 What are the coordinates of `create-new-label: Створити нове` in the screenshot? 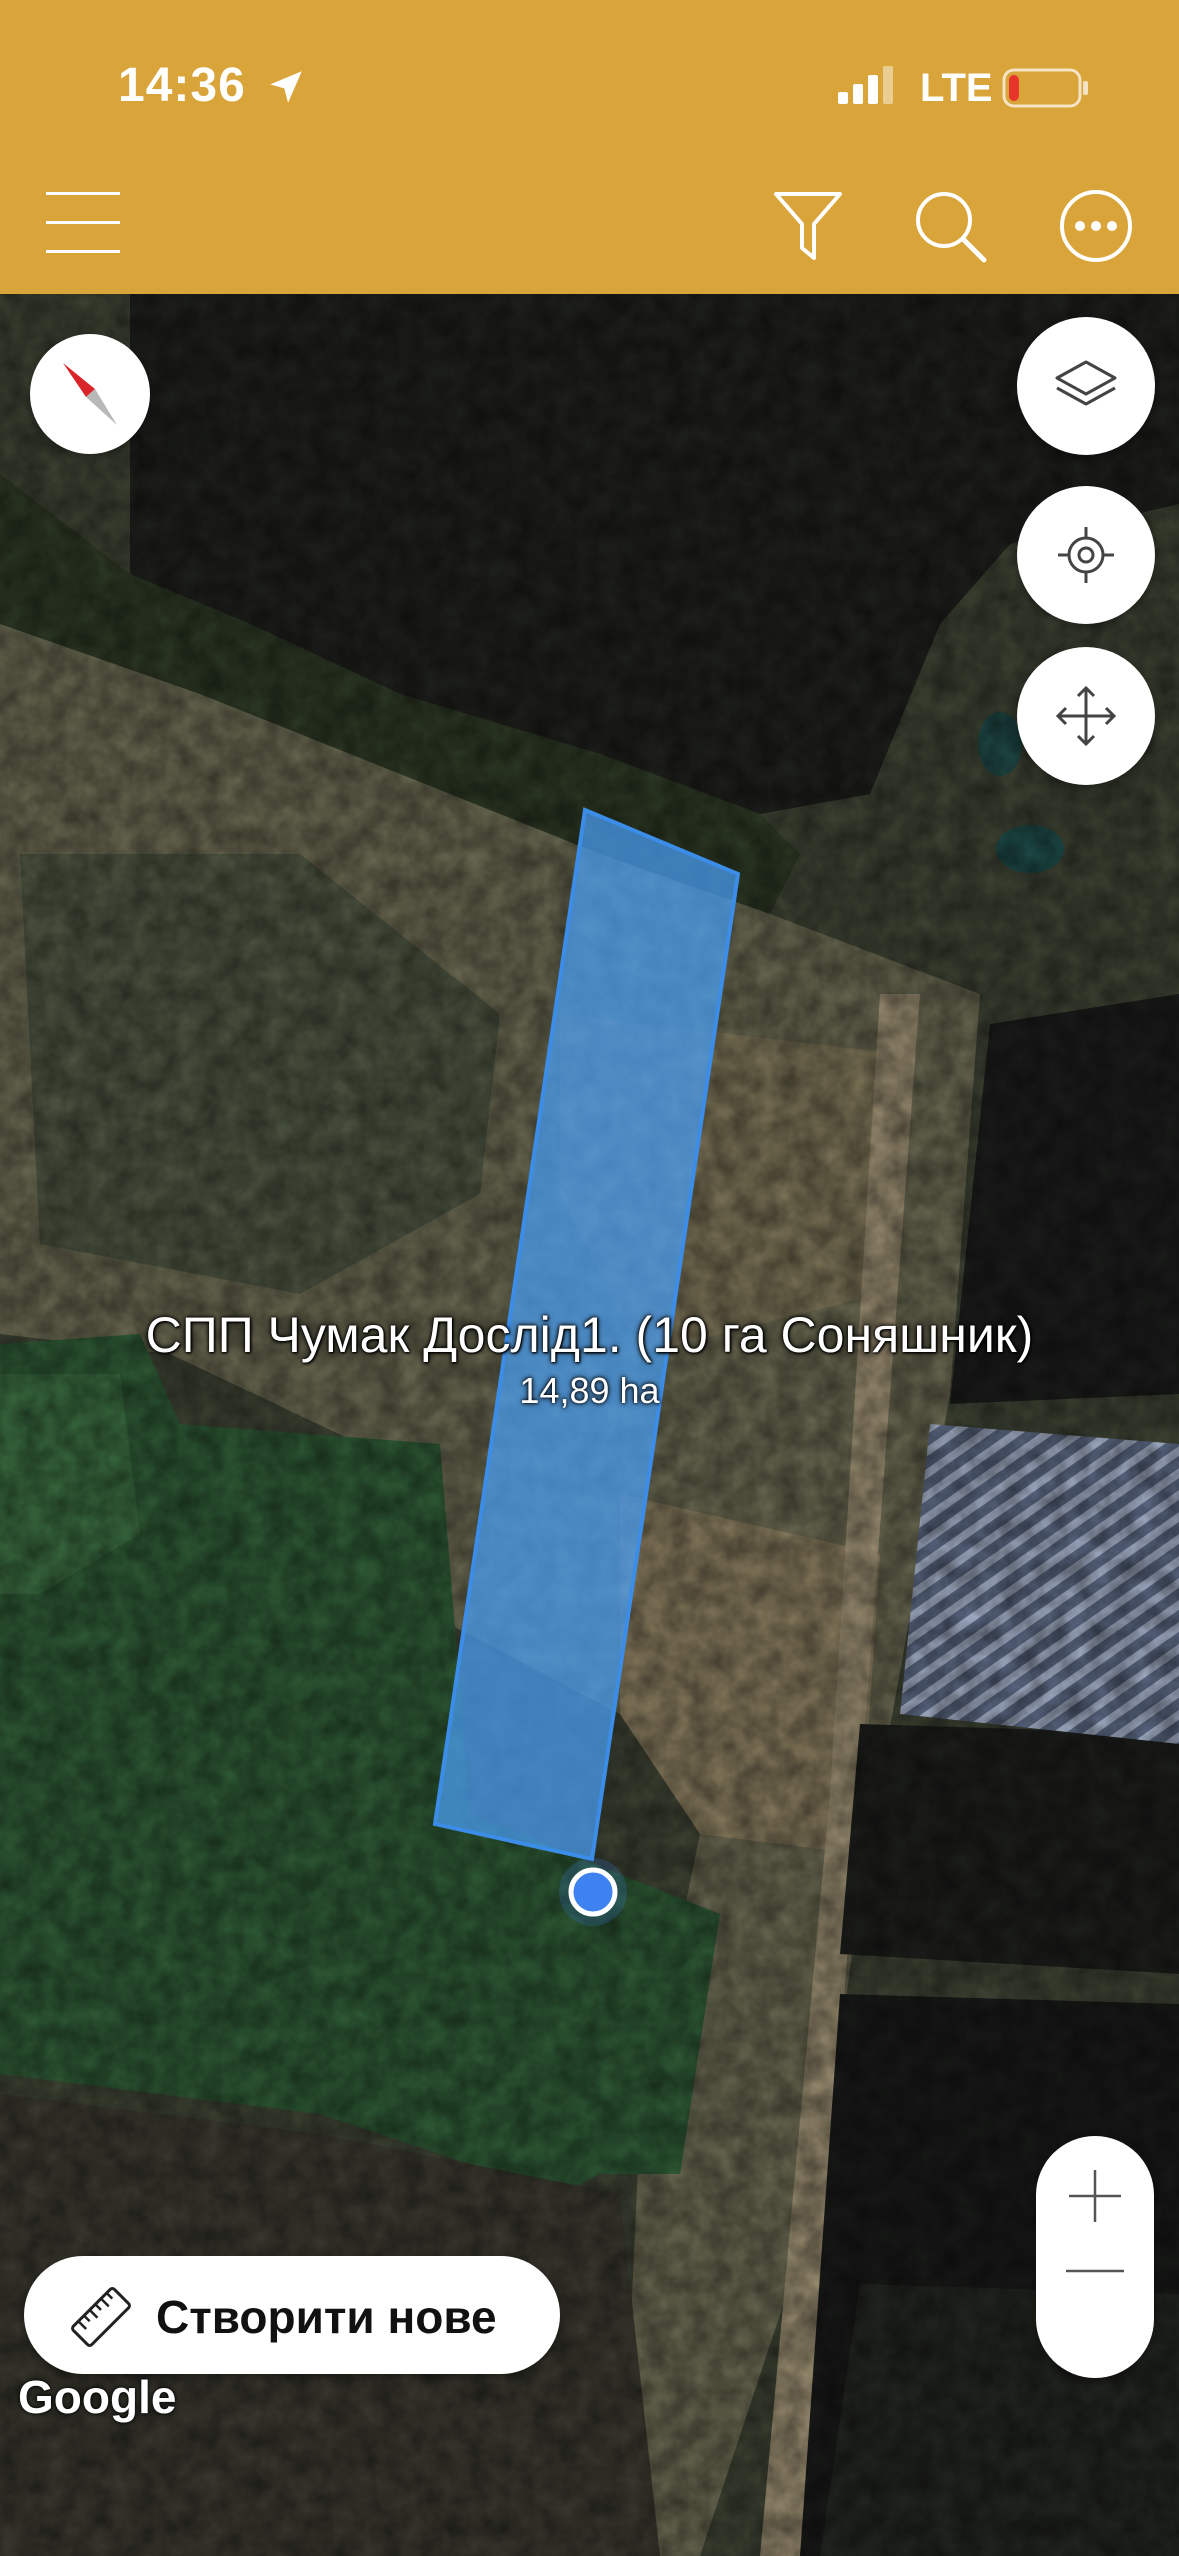 It's located at (326, 2317).